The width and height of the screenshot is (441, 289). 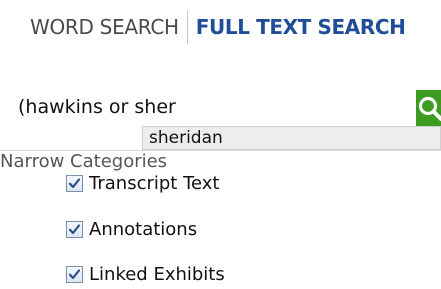 What do you see at coordinates (157, 274) in the screenshot?
I see `category-label: Linked Exhibits` at bounding box center [157, 274].